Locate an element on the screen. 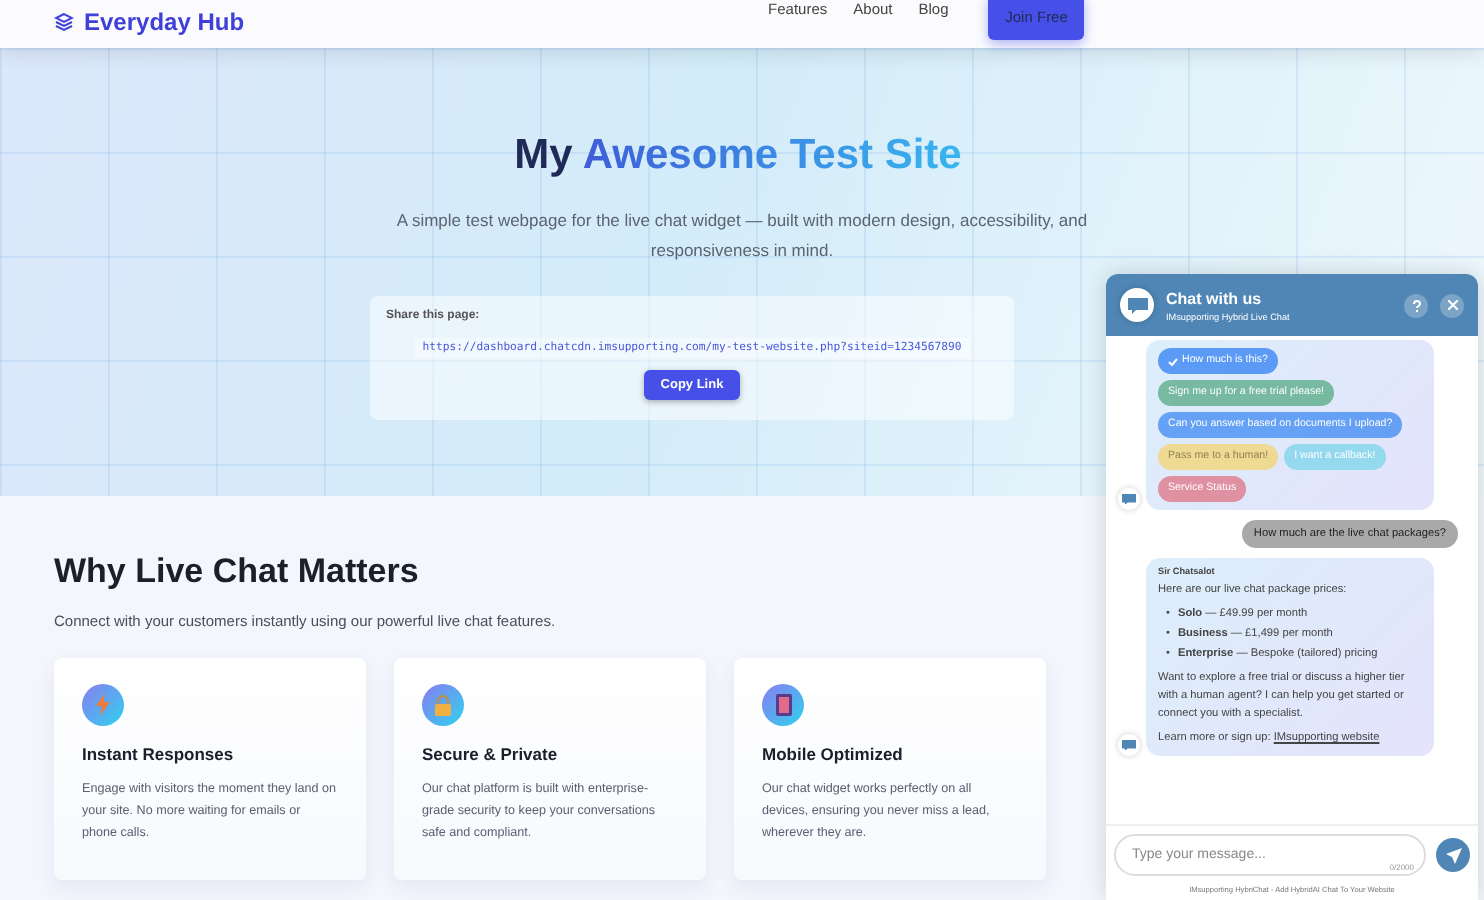  help-button is located at coordinates (1416, 305).